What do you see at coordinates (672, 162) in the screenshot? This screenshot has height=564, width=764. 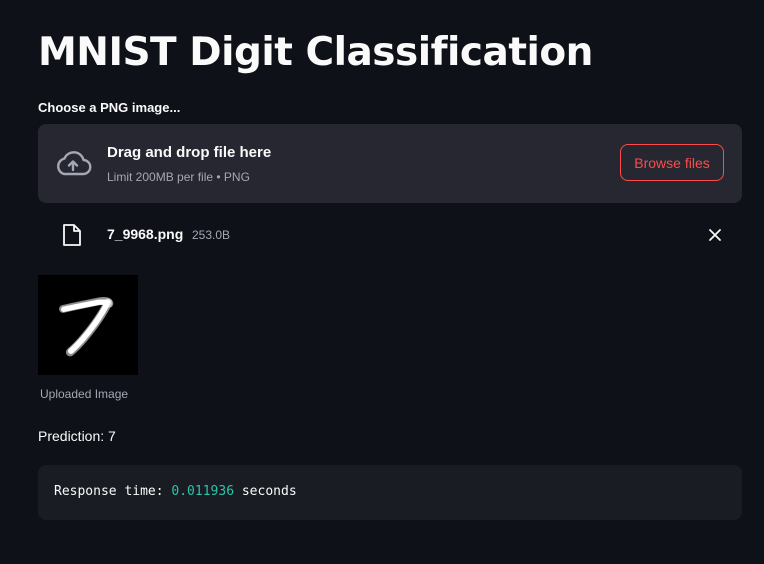 I see `browse-files-button: Browse files` at bounding box center [672, 162].